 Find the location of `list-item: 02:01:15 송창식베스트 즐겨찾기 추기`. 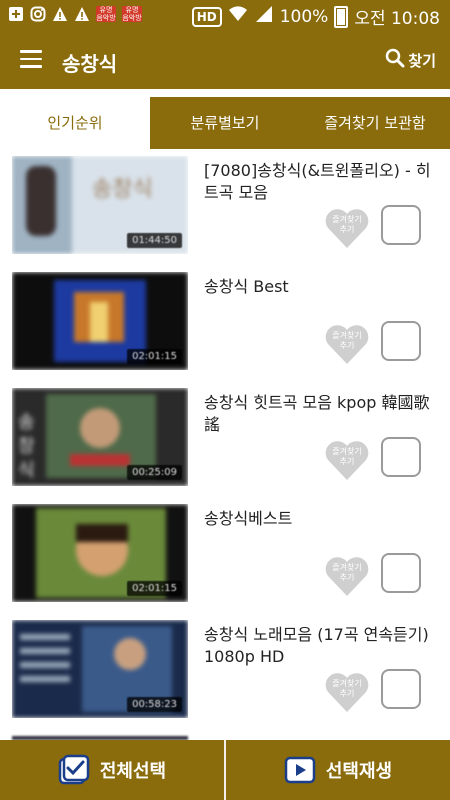

list-item: 02:01:15 송창식베스트 즐겨찾기 추기 is located at coordinates (225, 556).